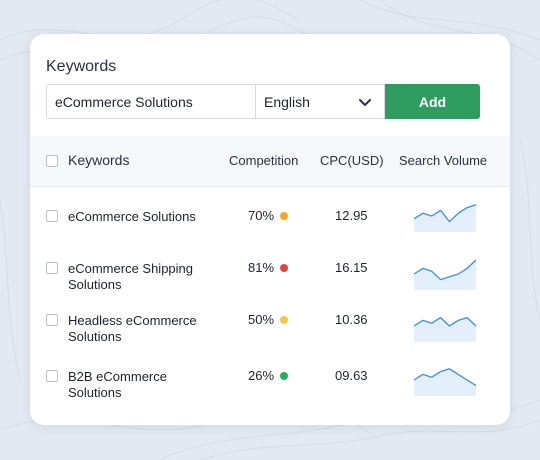 The height and width of the screenshot is (460, 540). Describe the element at coordinates (132, 328) in the screenshot. I see `keyword-name: Headless eCommerce Solutions` at that location.